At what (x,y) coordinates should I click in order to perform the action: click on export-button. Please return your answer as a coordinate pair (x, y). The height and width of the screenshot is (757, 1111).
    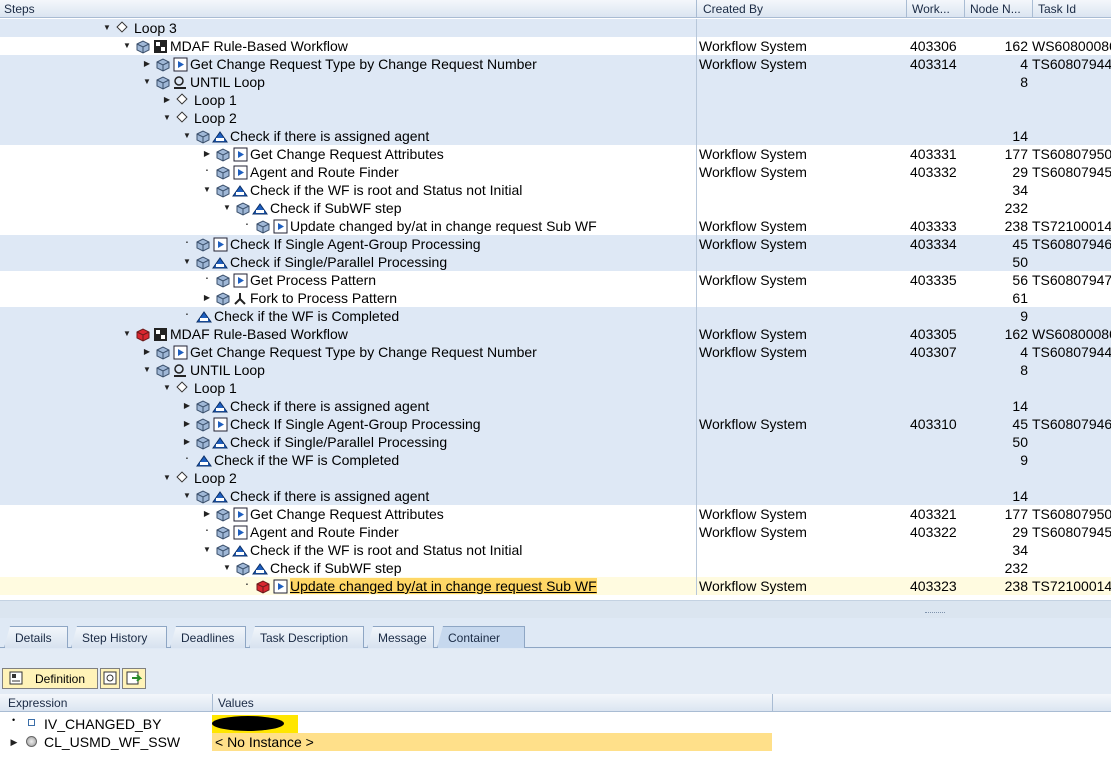
    Looking at the image, I should click on (134, 678).